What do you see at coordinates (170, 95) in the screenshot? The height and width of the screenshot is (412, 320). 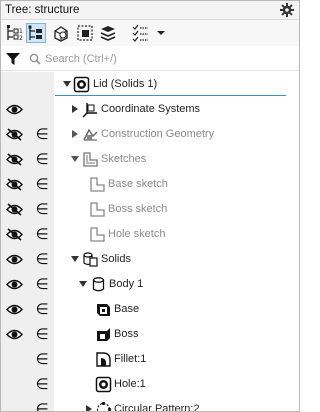 I see `selection-underline` at bounding box center [170, 95].